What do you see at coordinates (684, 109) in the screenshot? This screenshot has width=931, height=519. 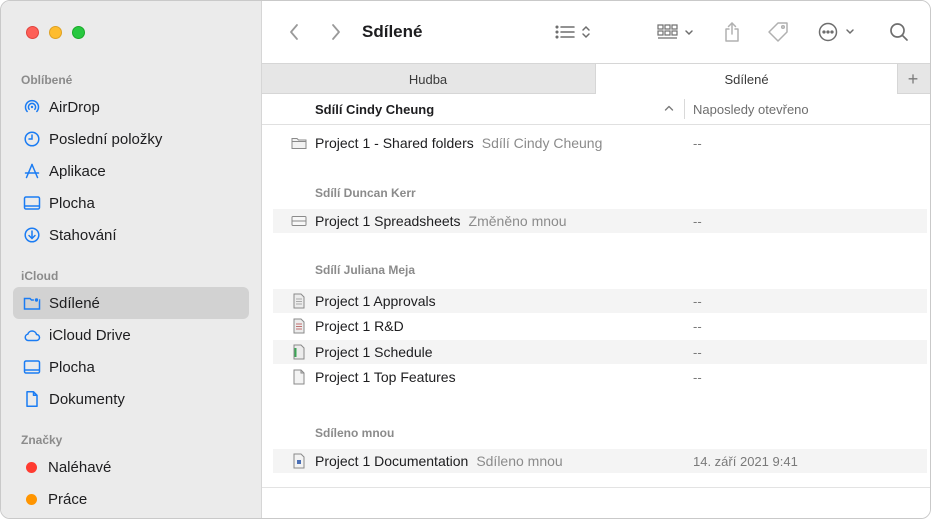 I see `column-divider` at bounding box center [684, 109].